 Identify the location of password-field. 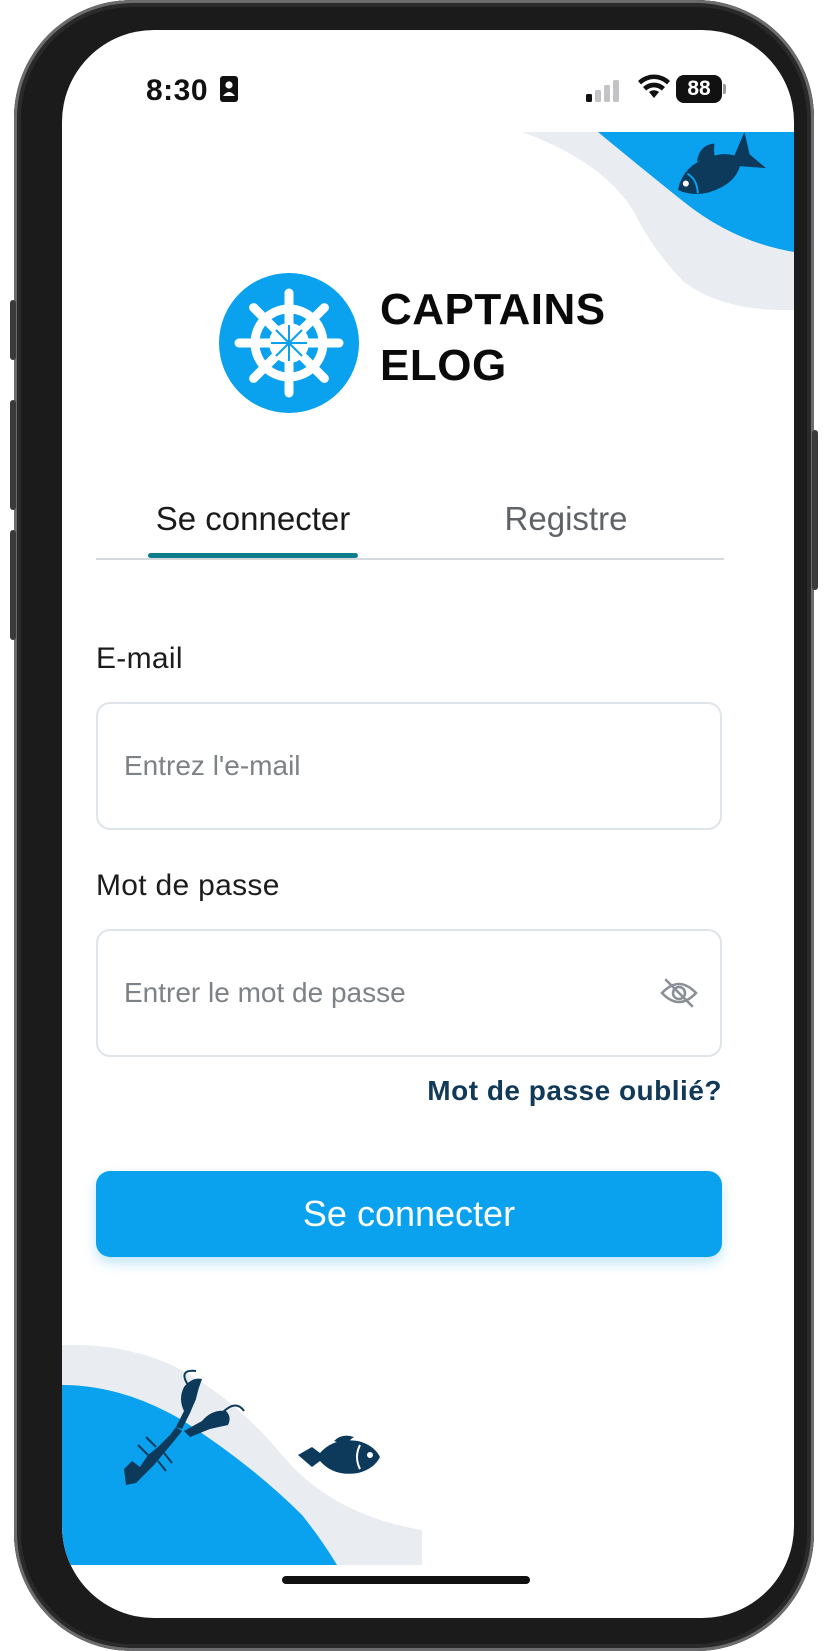
(409, 993).